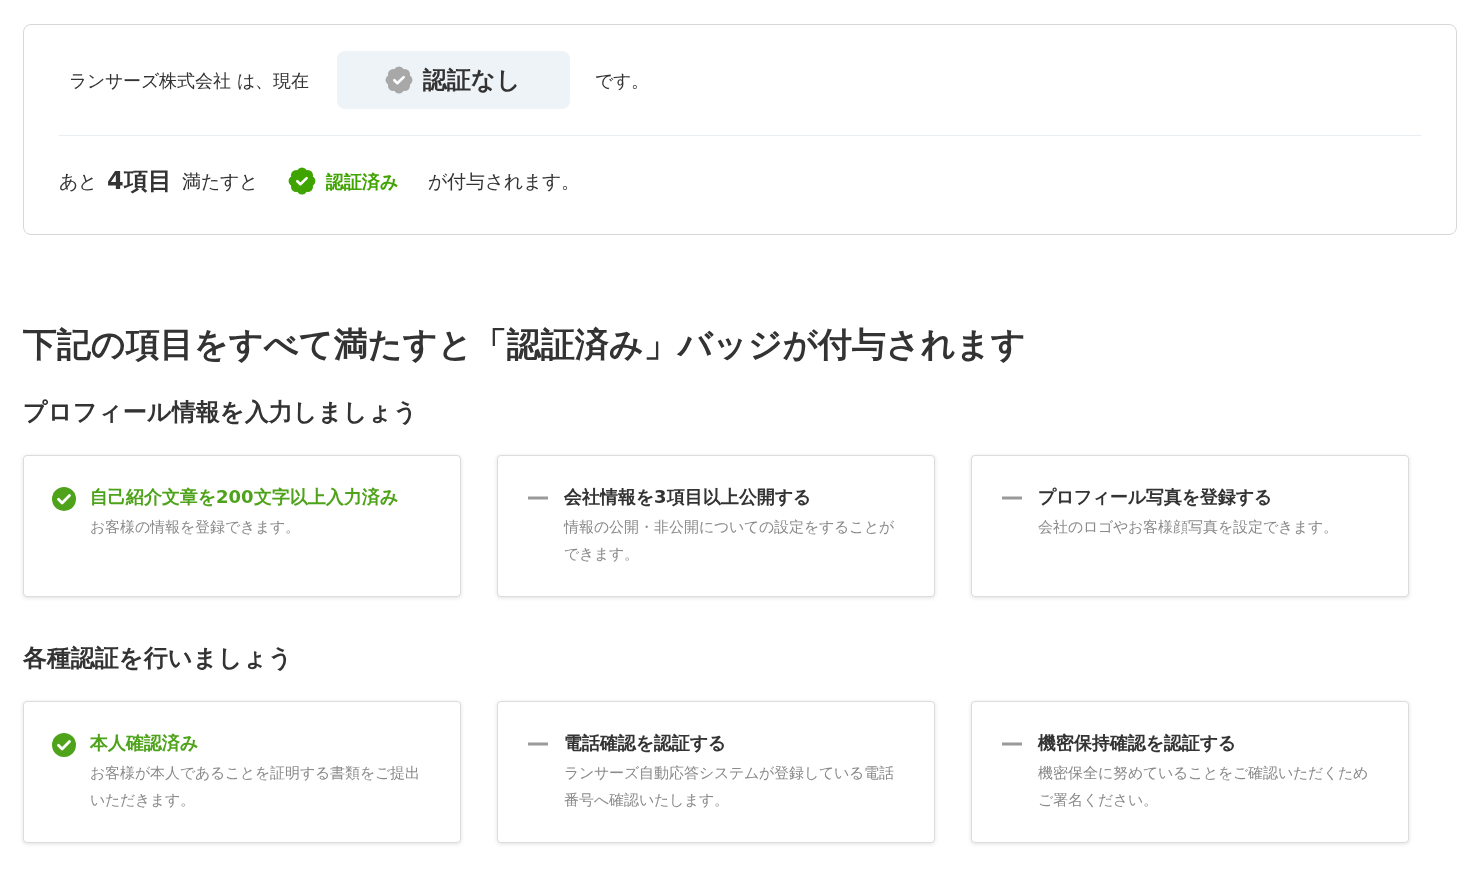 The height and width of the screenshot is (880, 1478). What do you see at coordinates (255, 787) in the screenshot?
I see `requirement-description: お客様が本人であることを証明する書類をご提出いただきます。` at bounding box center [255, 787].